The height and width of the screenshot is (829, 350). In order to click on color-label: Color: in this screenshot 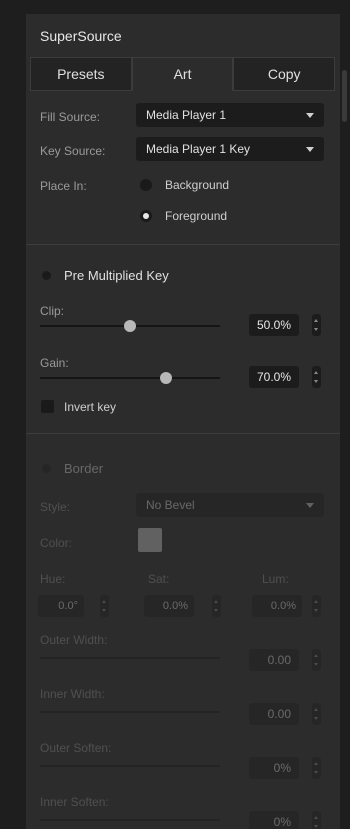, I will do `click(56, 543)`.